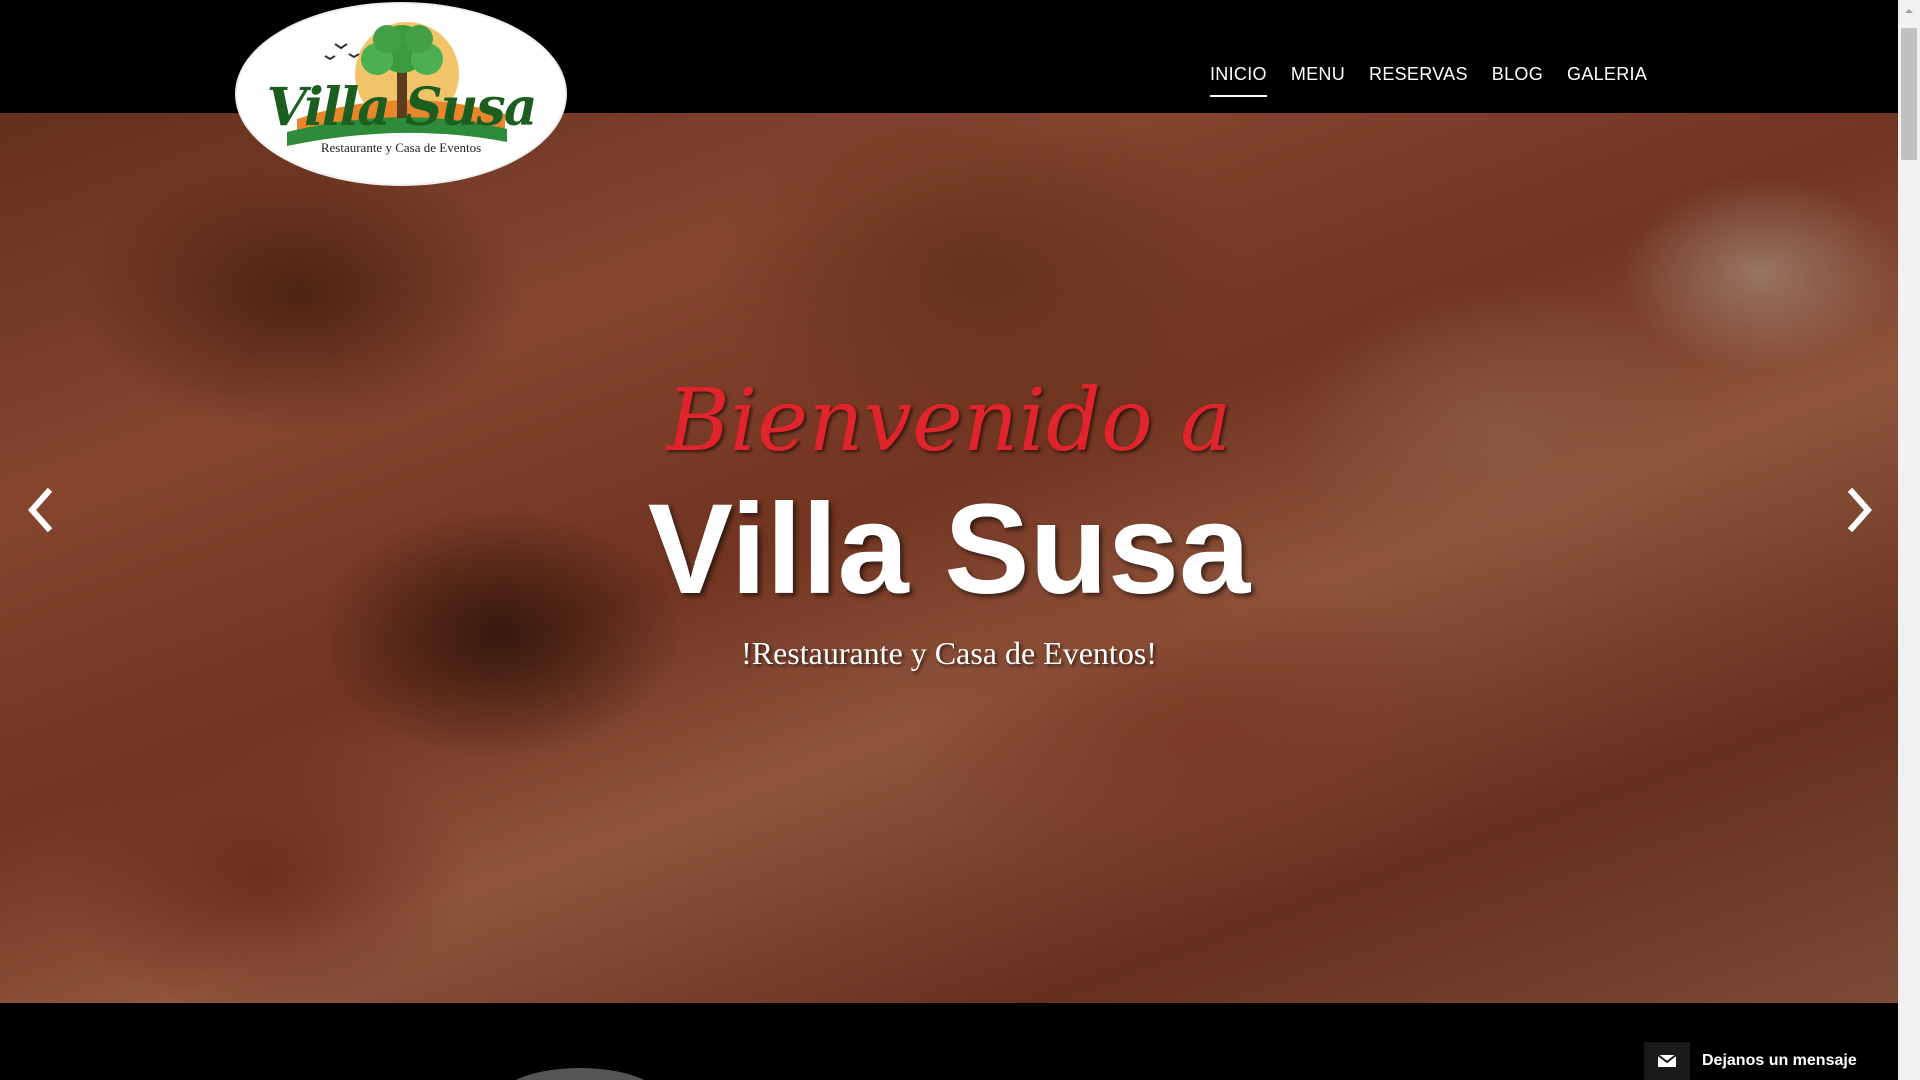  What do you see at coordinates (949, 549) in the screenshot?
I see `hero-title: Villa Susa` at bounding box center [949, 549].